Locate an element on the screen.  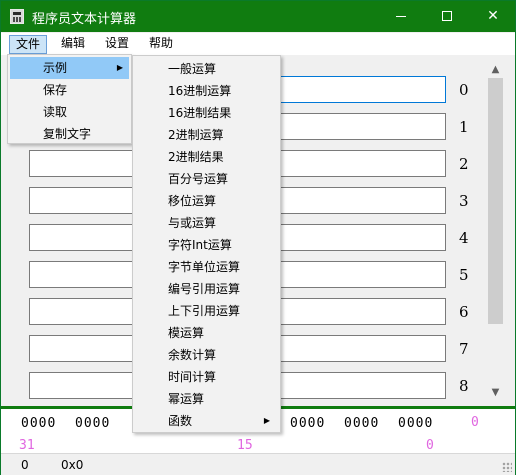
row-label-3: 3 is located at coordinates (464, 201).